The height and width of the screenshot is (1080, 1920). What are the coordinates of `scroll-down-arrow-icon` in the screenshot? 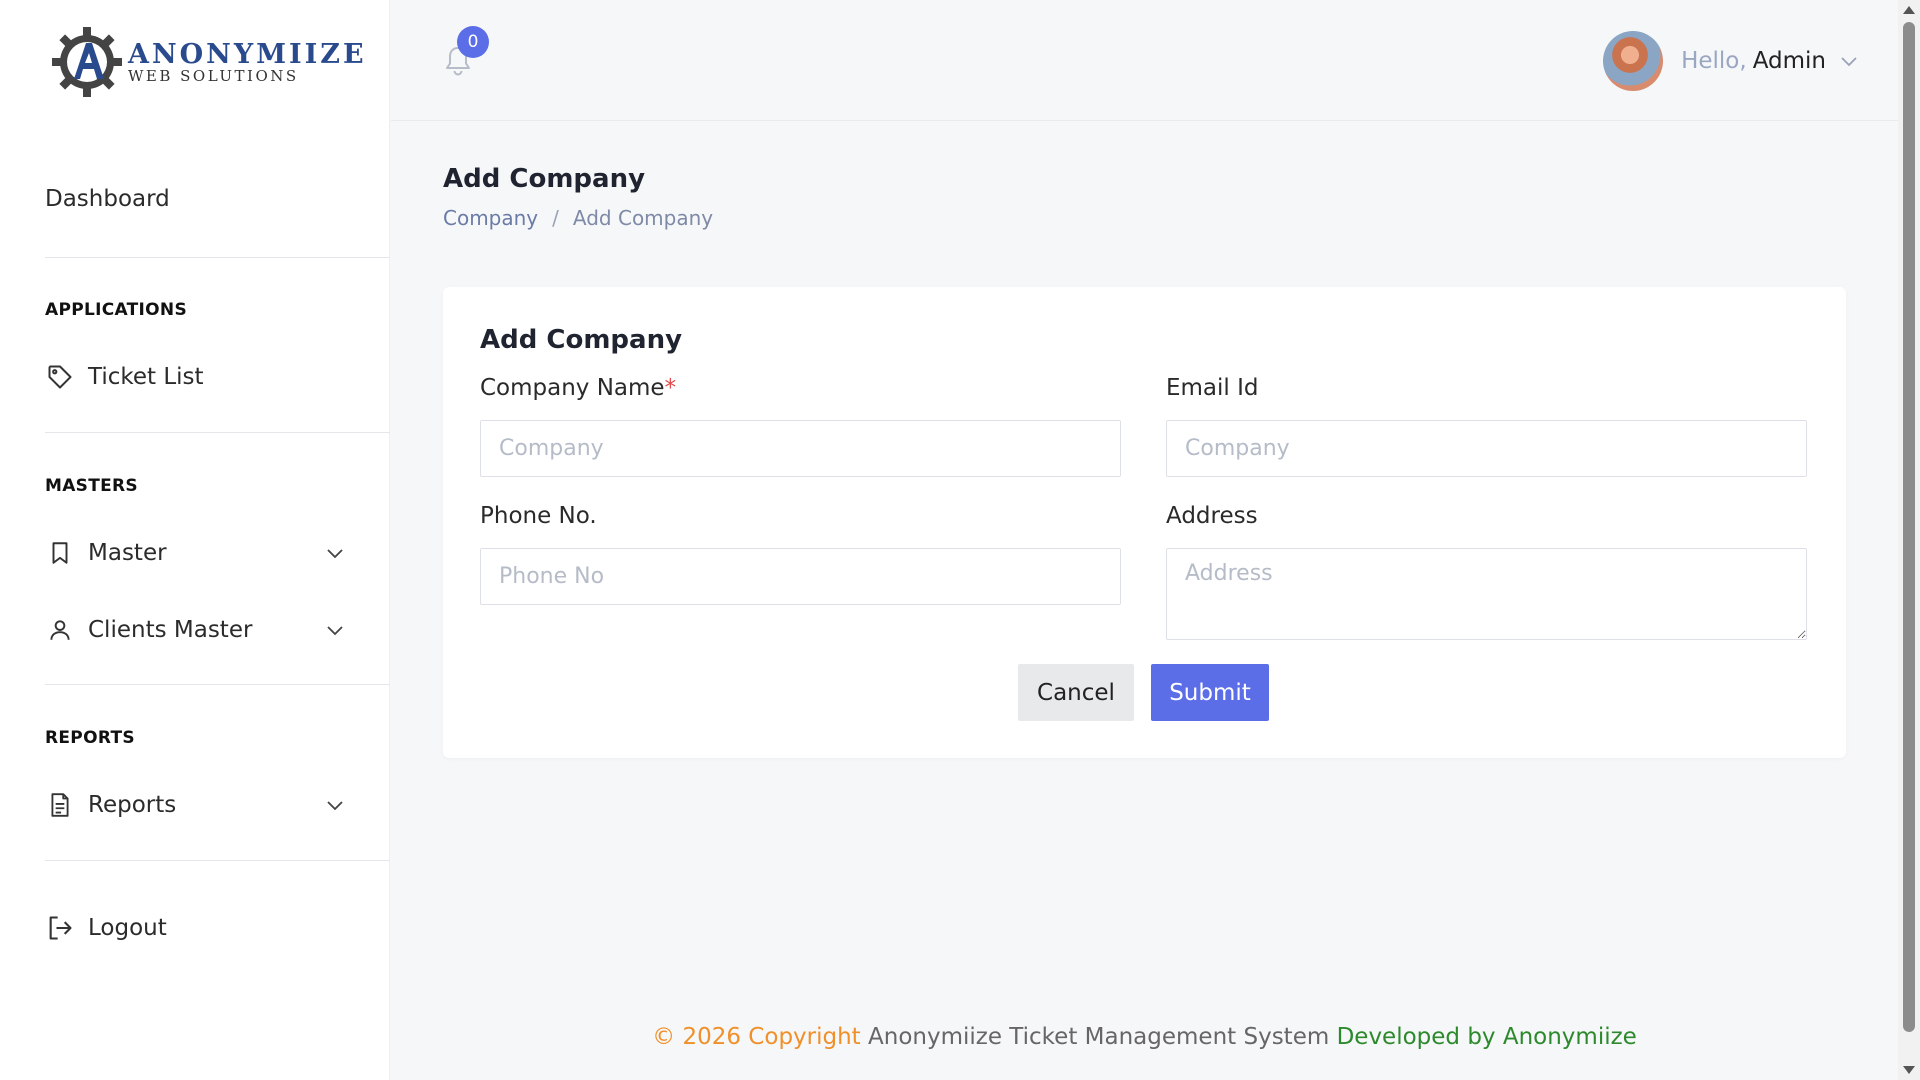 It's located at (1909, 1070).